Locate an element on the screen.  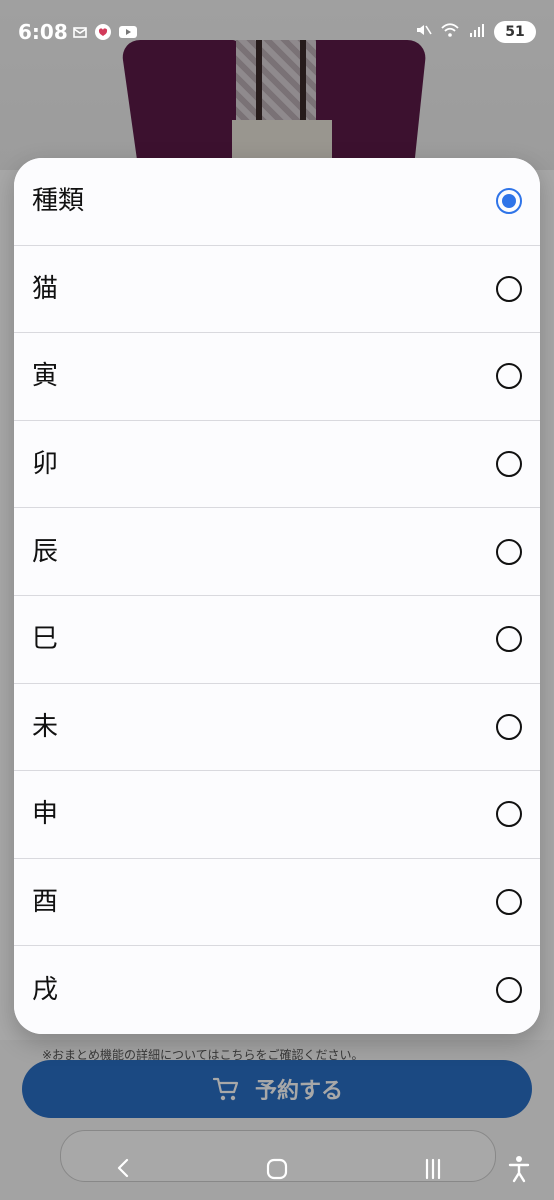
option-label: 猫 is located at coordinates (45, 288).